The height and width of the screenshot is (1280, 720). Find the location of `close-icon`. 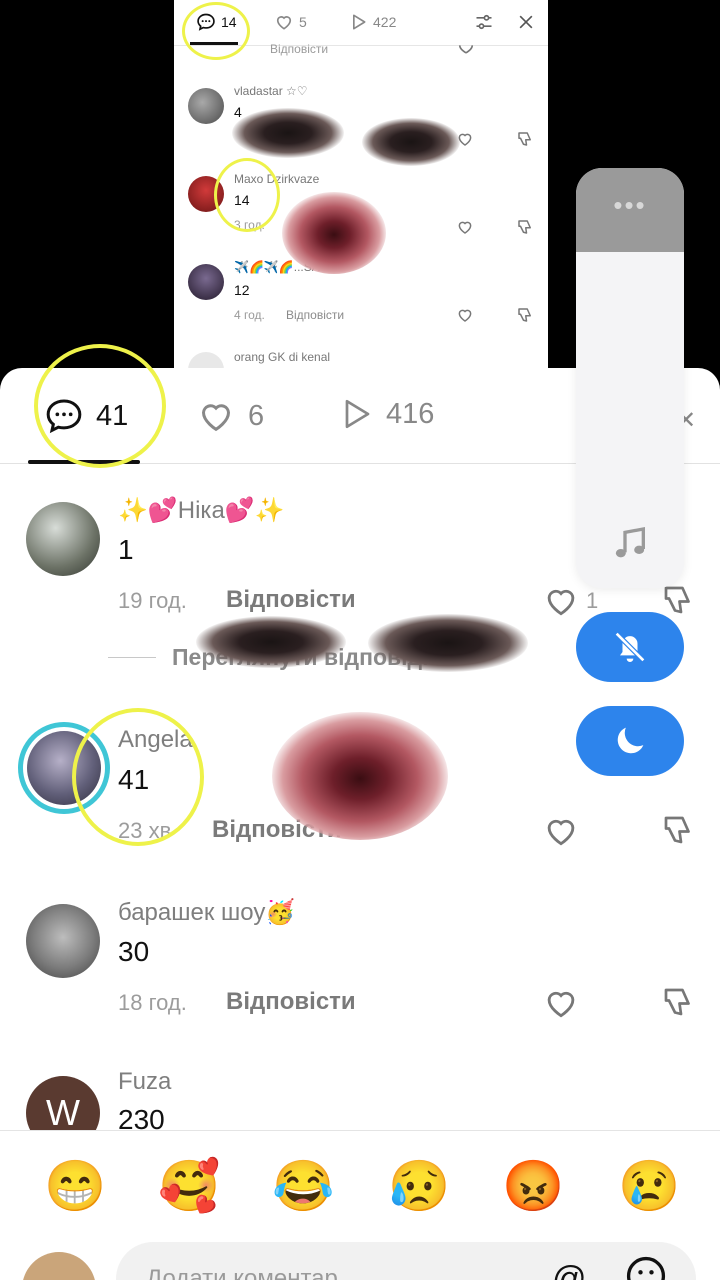

close-icon is located at coordinates (526, 22).